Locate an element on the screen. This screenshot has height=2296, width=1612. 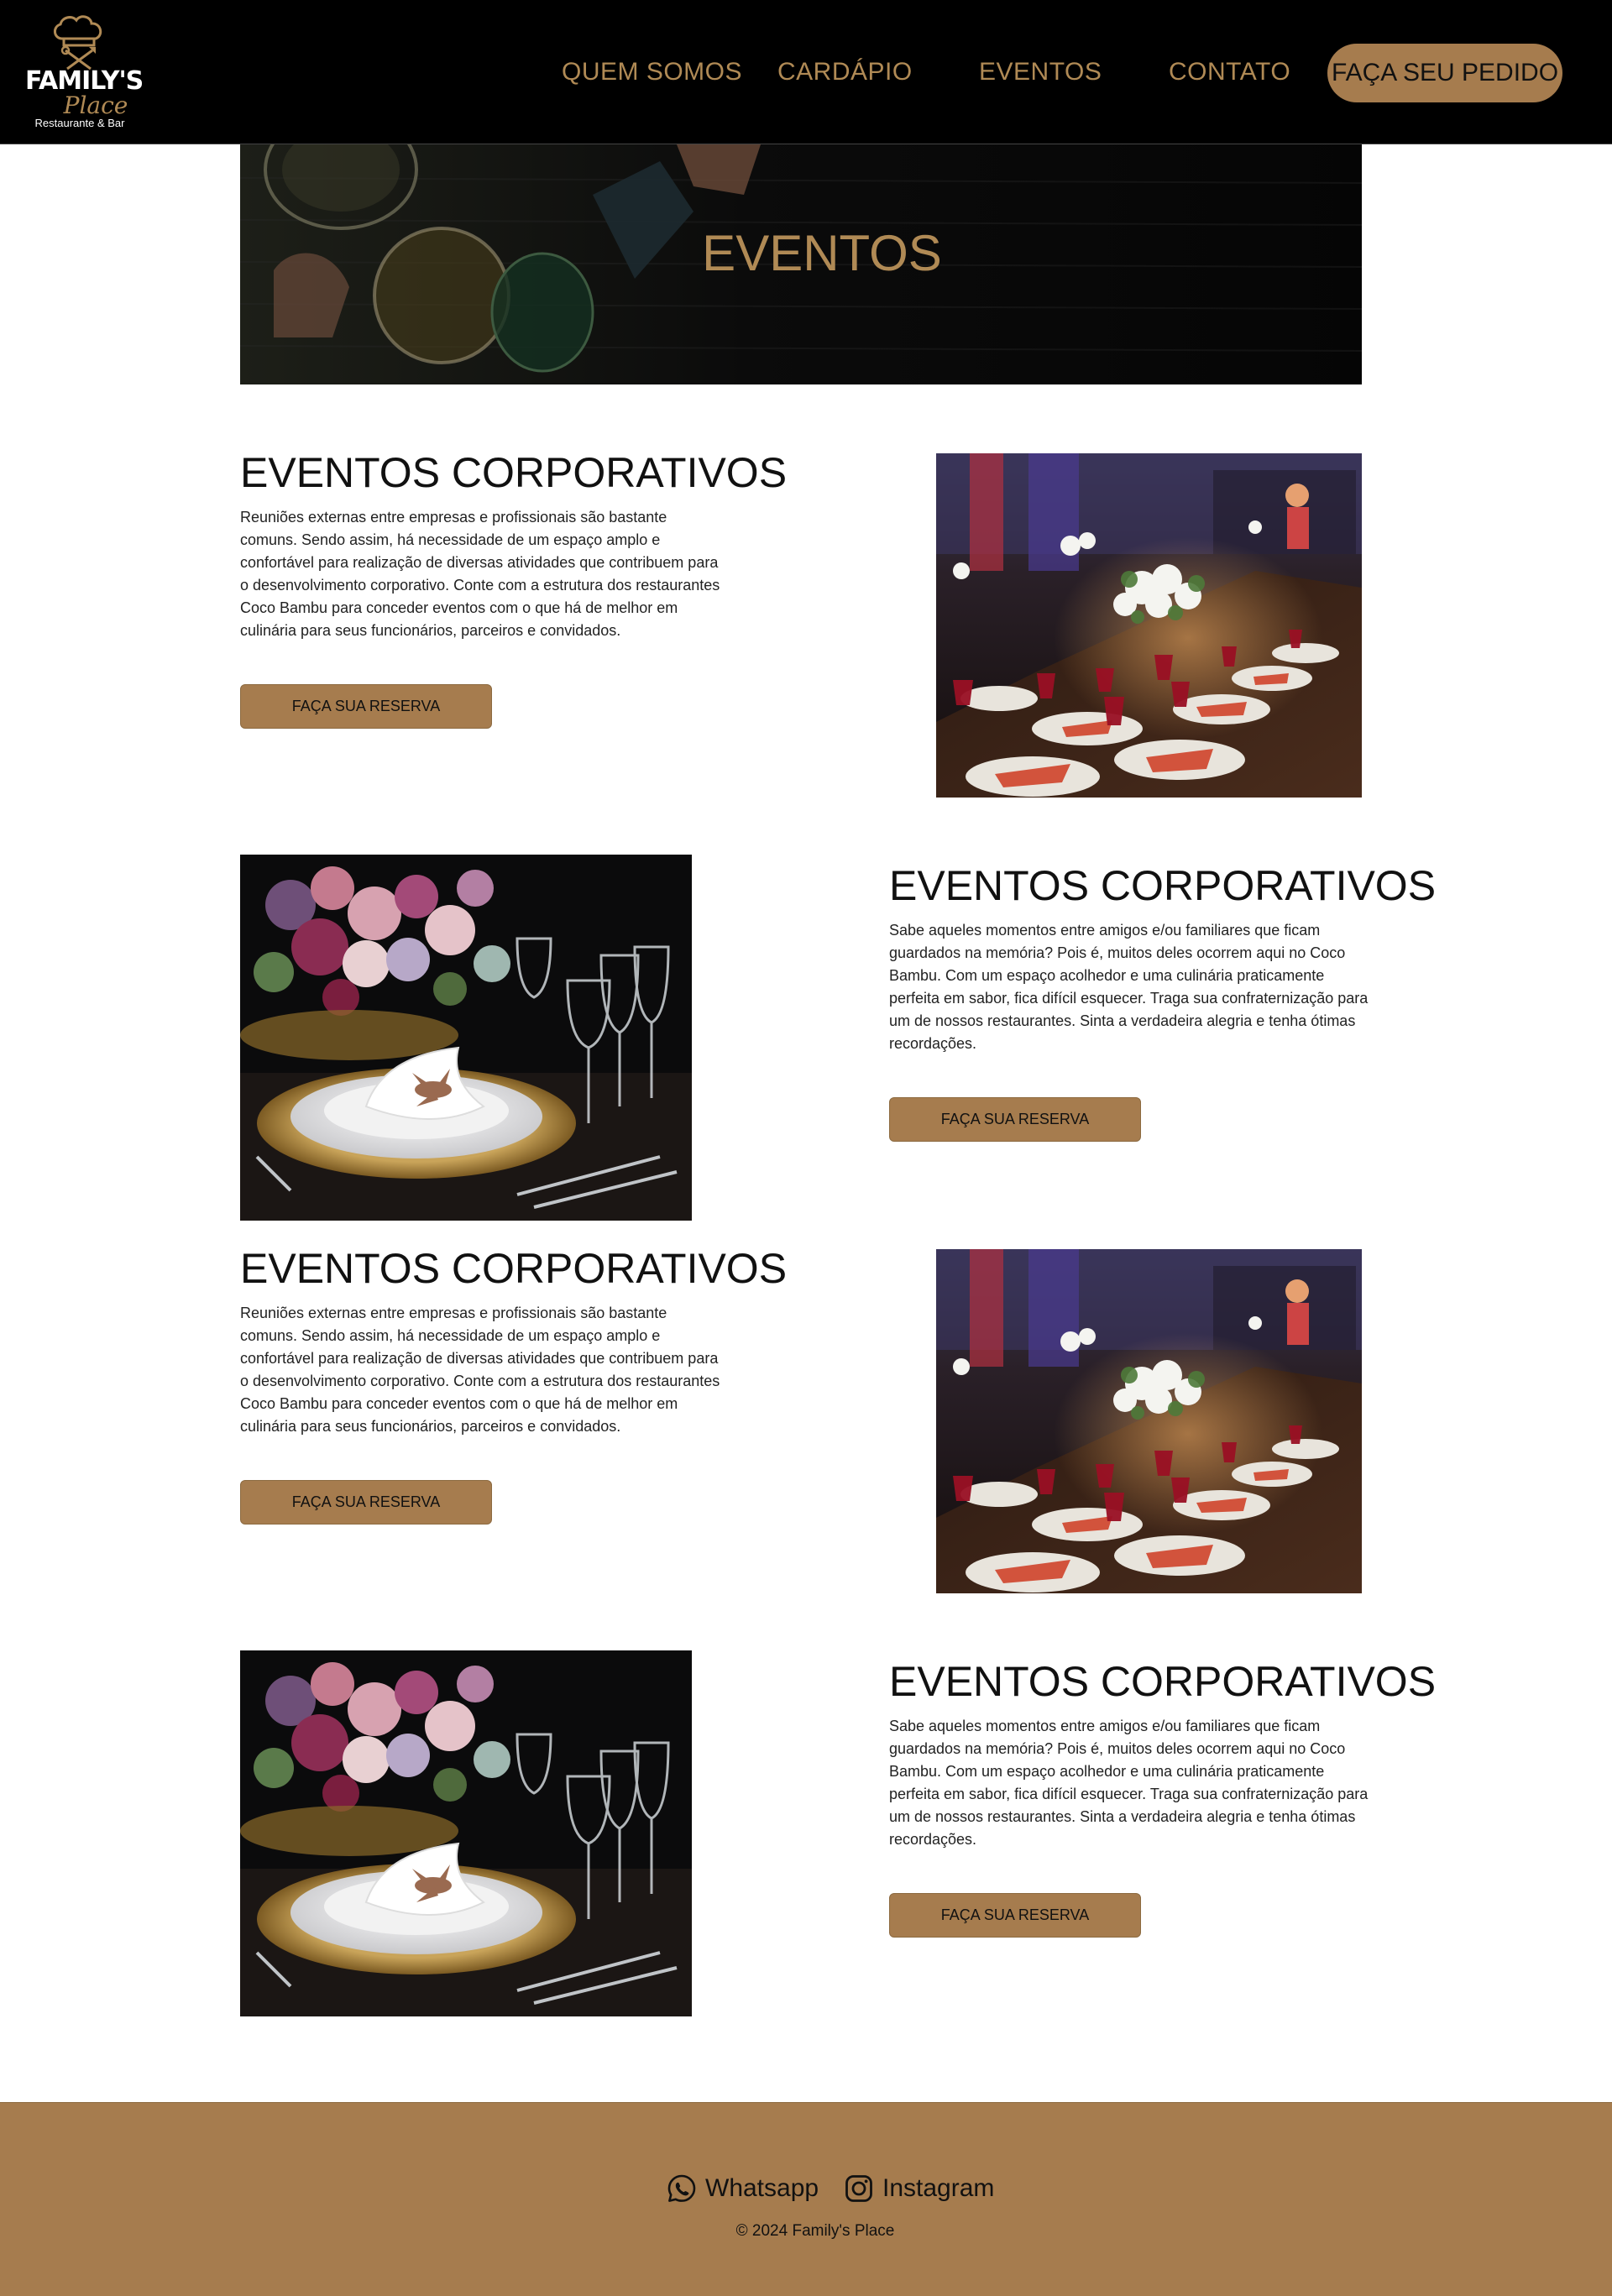
section-2-reserve-button: FAÇA SUA RESERVA is located at coordinates (1015, 1119).